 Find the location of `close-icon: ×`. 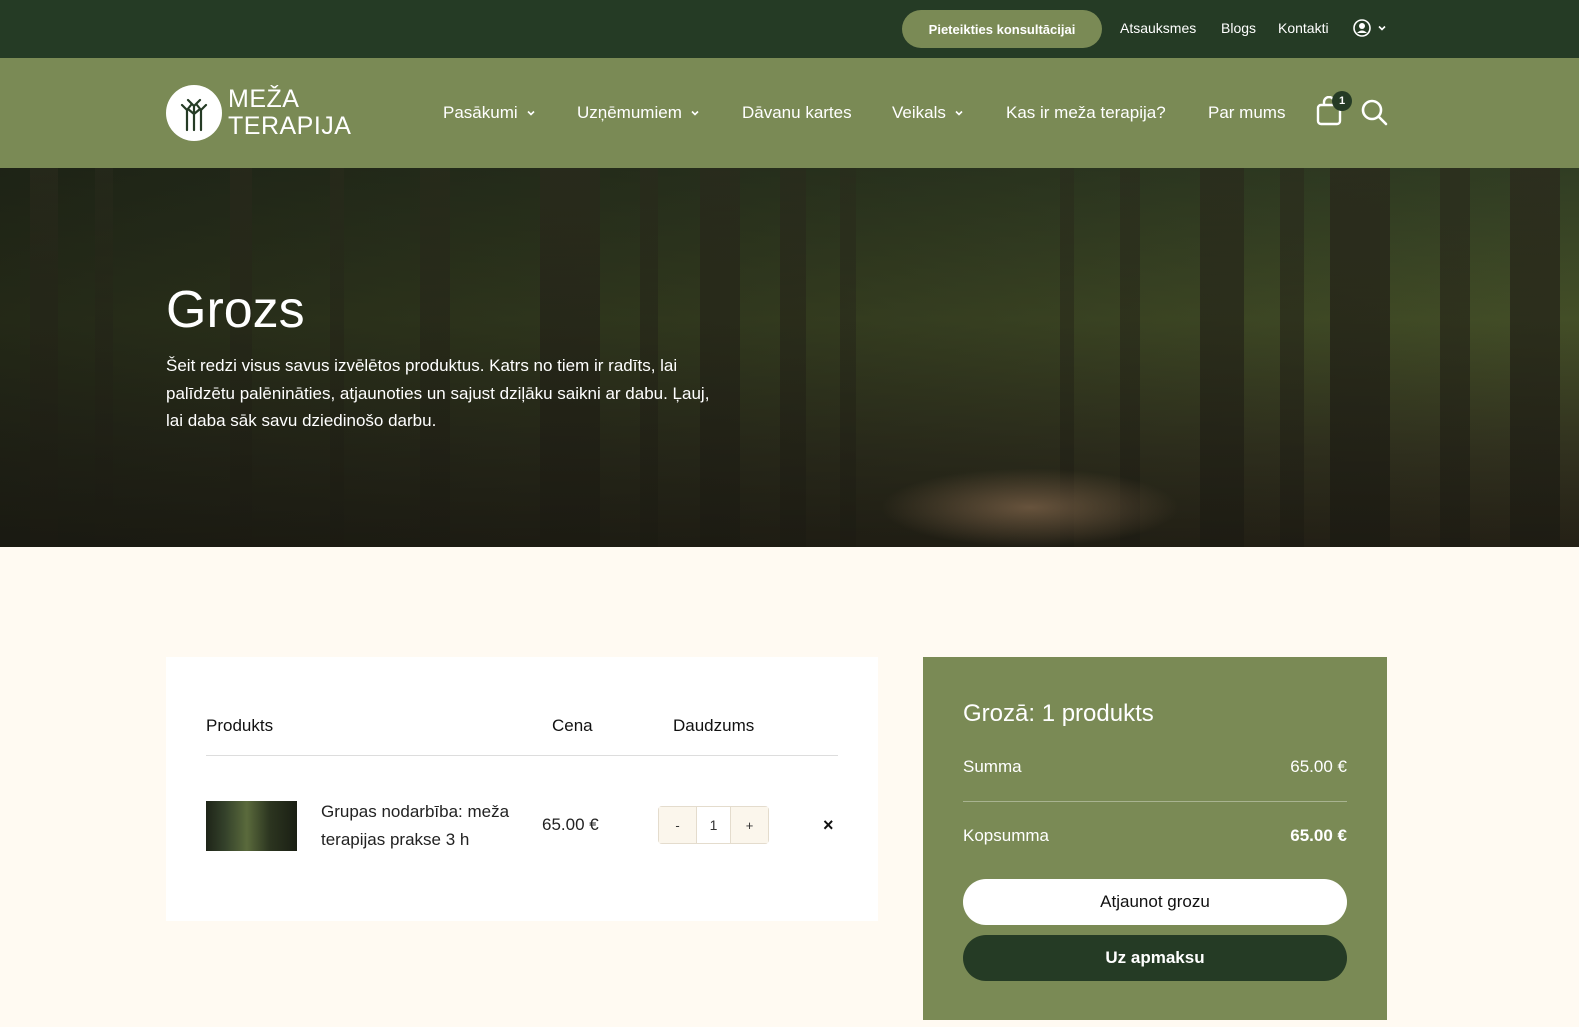

close-icon: × is located at coordinates (828, 825).